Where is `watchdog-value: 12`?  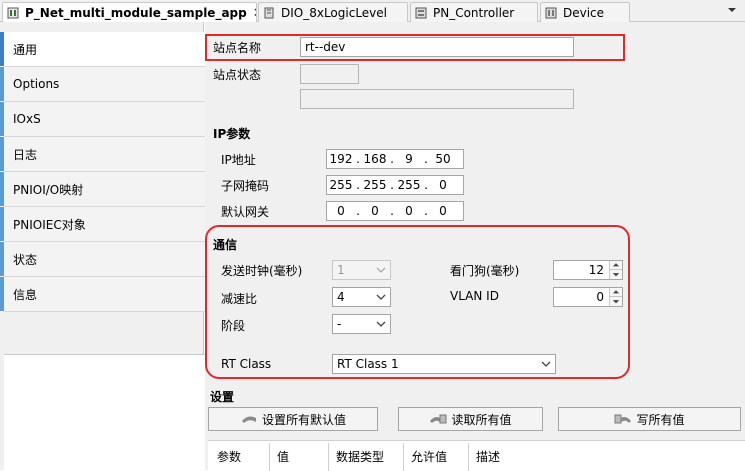
watchdog-value: 12 is located at coordinates (596, 270).